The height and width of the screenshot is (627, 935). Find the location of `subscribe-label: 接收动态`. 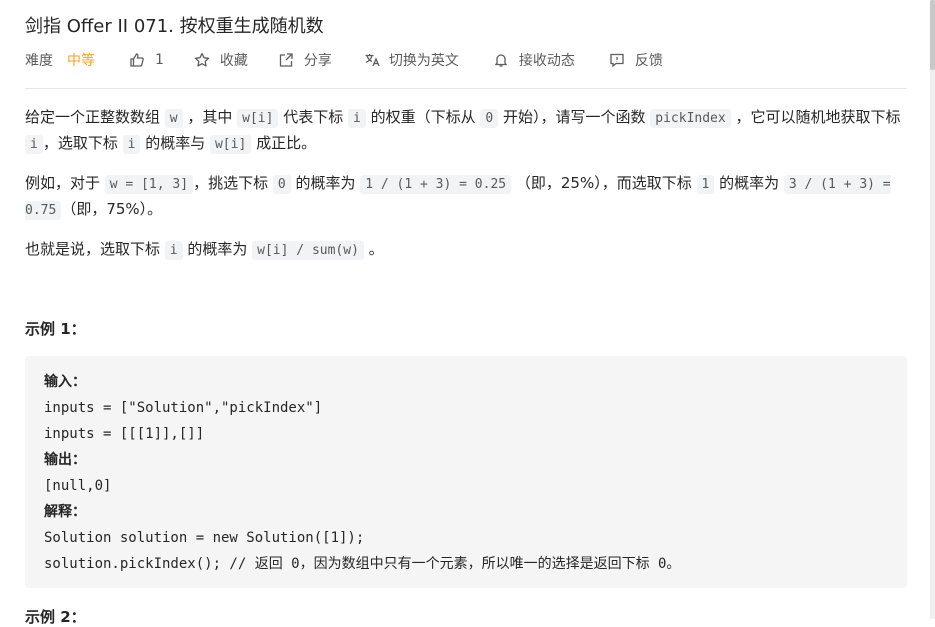

subscribe-label: 接收动态 is located at coordinates (546, 61).